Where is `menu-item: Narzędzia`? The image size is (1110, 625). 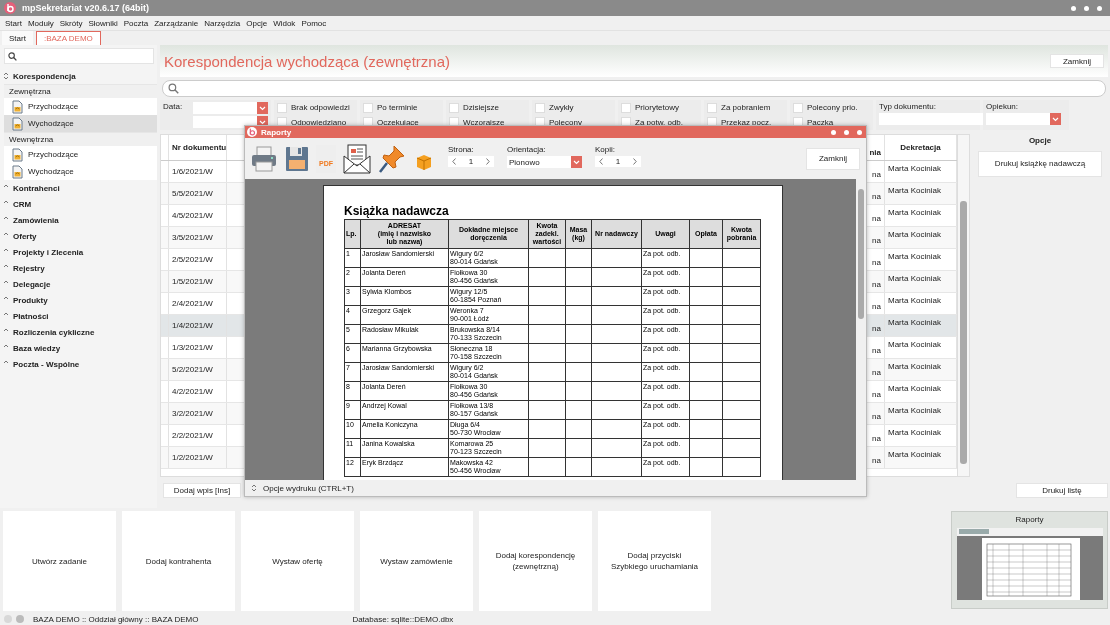
menu-item: Narzędzia is located at coordinates (222, 23).